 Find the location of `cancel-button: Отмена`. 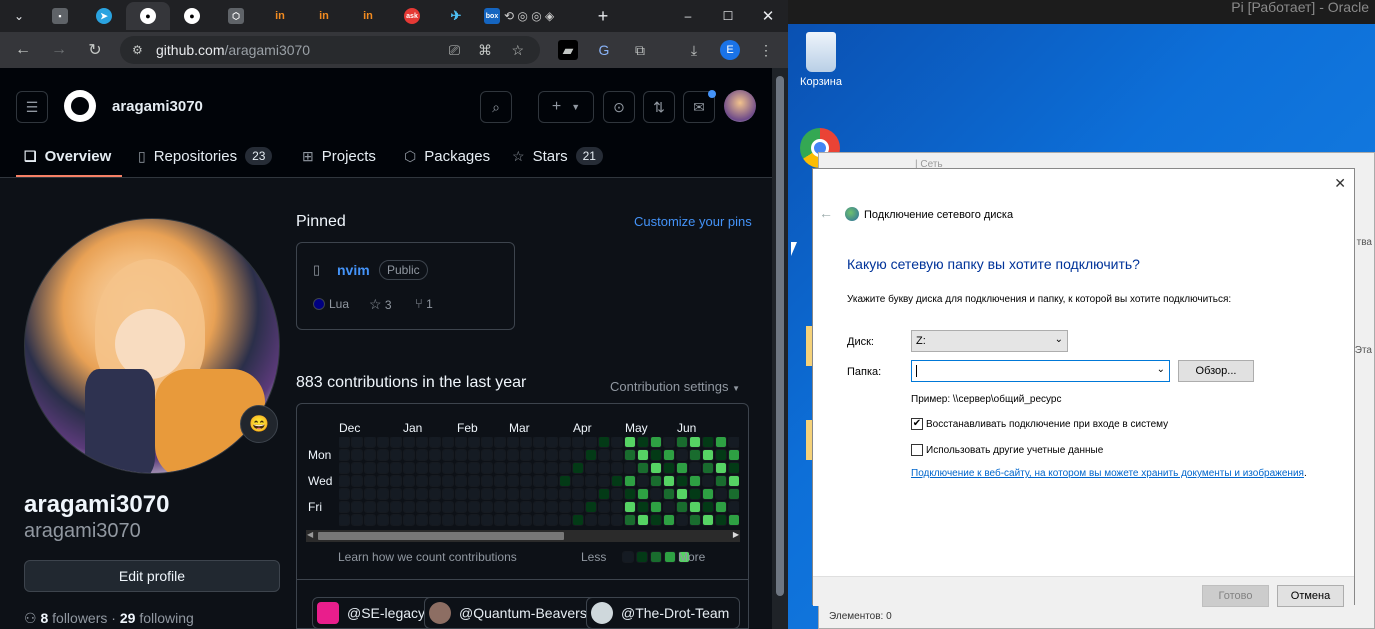

cancel-button: Отмена is located at coordinates (1310, 596).